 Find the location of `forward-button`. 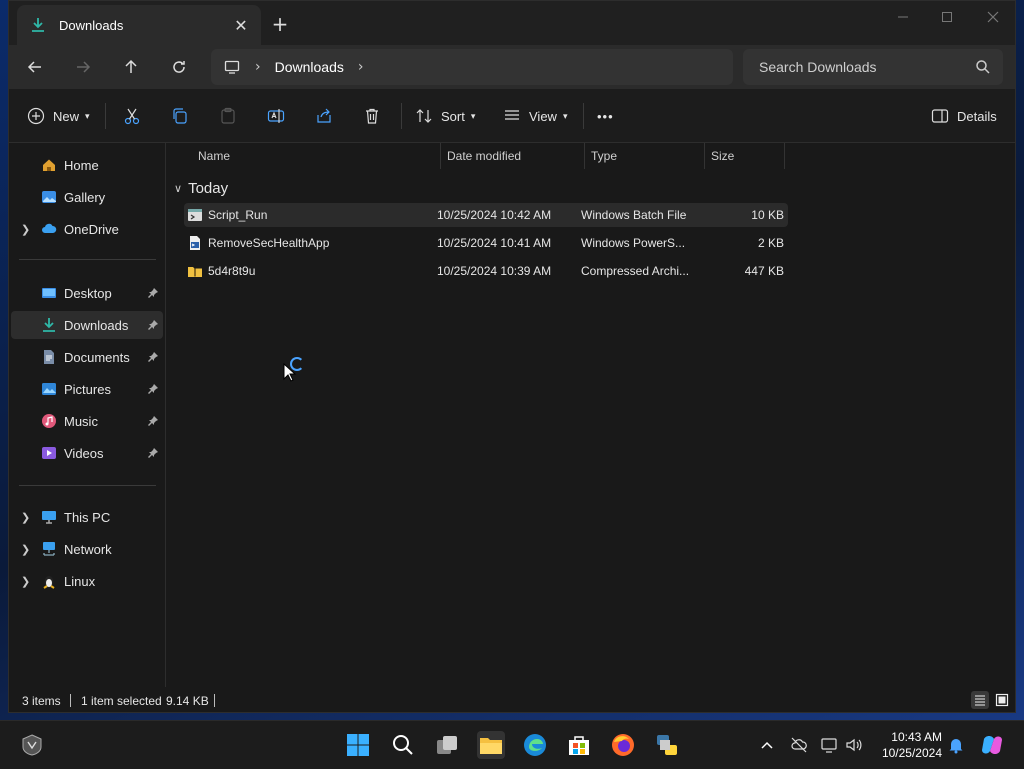

forward-button is located at coordinates (83, 67).